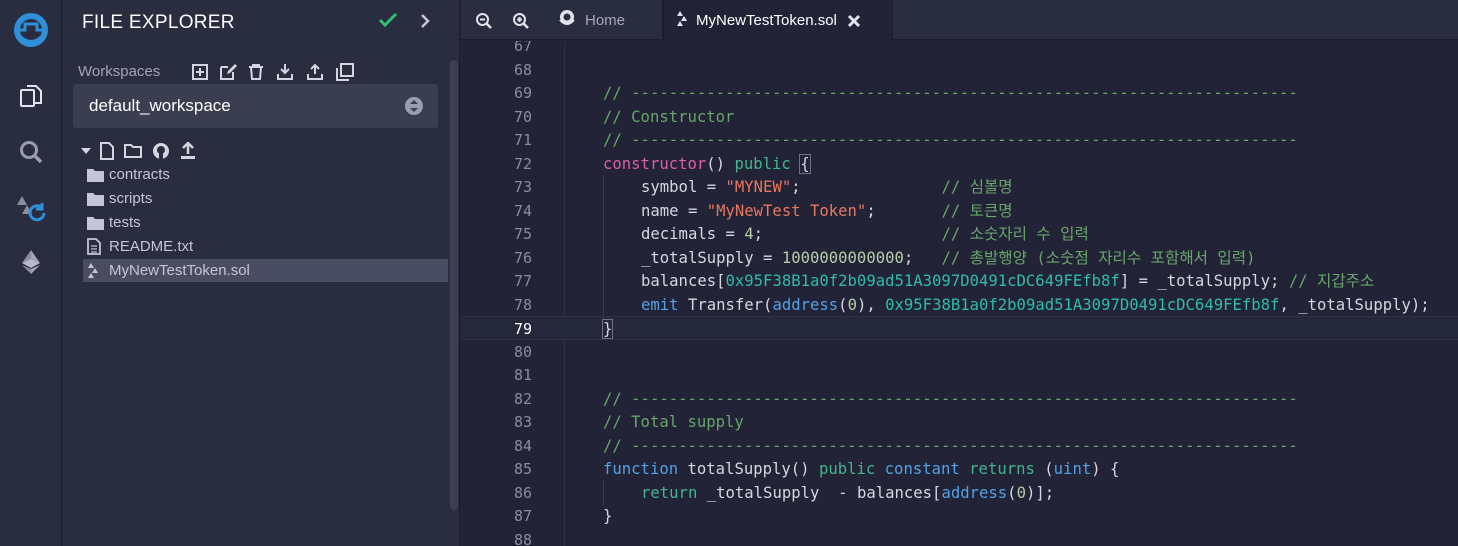 The image size is (1458, 546). What do you see at coordinates (522, 69) in the screenshot?
I see `line-number: 68` at bounding box center [522, 69].